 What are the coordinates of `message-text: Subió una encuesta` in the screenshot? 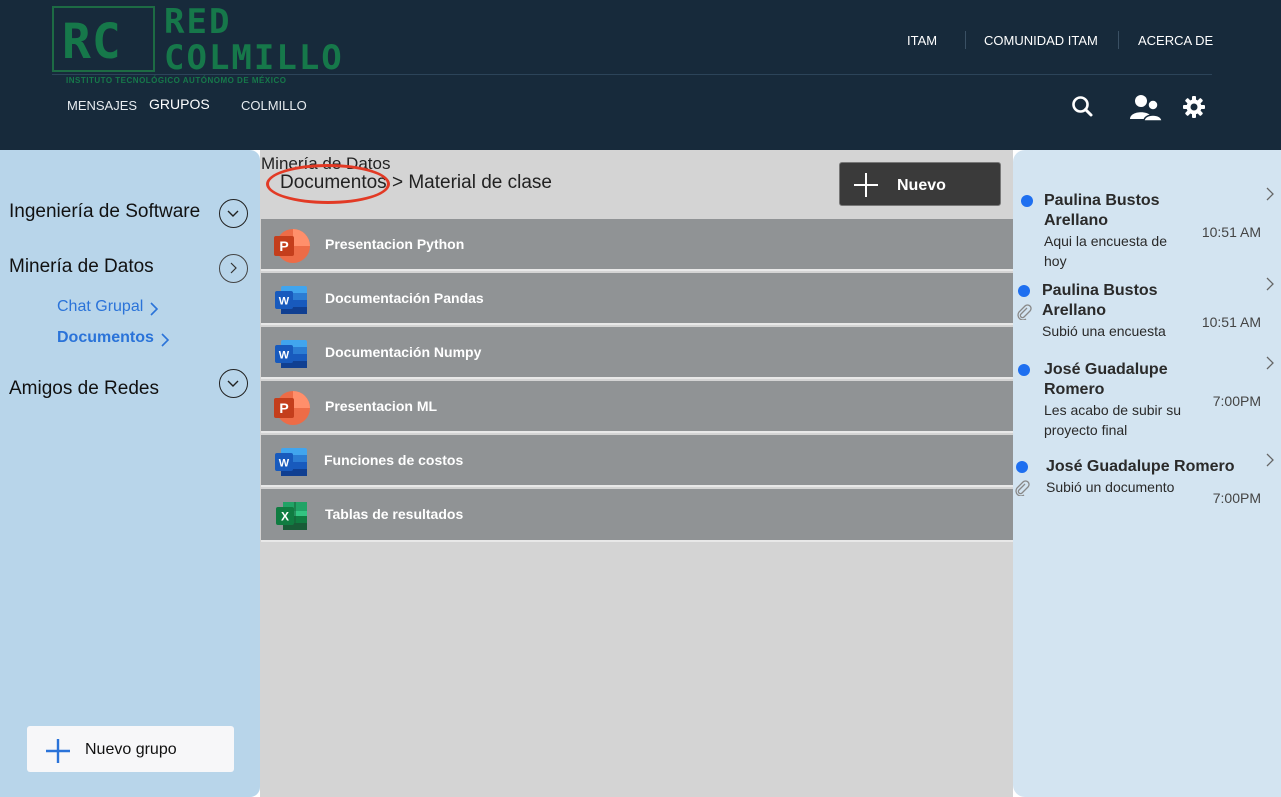 It's located at (1104, 331).